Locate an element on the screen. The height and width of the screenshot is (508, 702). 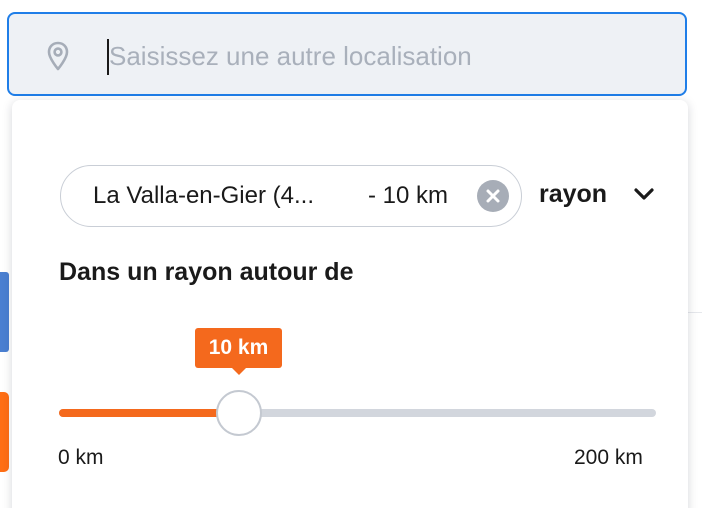
chip-distance-label: - 10 km is located at coordinates (408, 195).